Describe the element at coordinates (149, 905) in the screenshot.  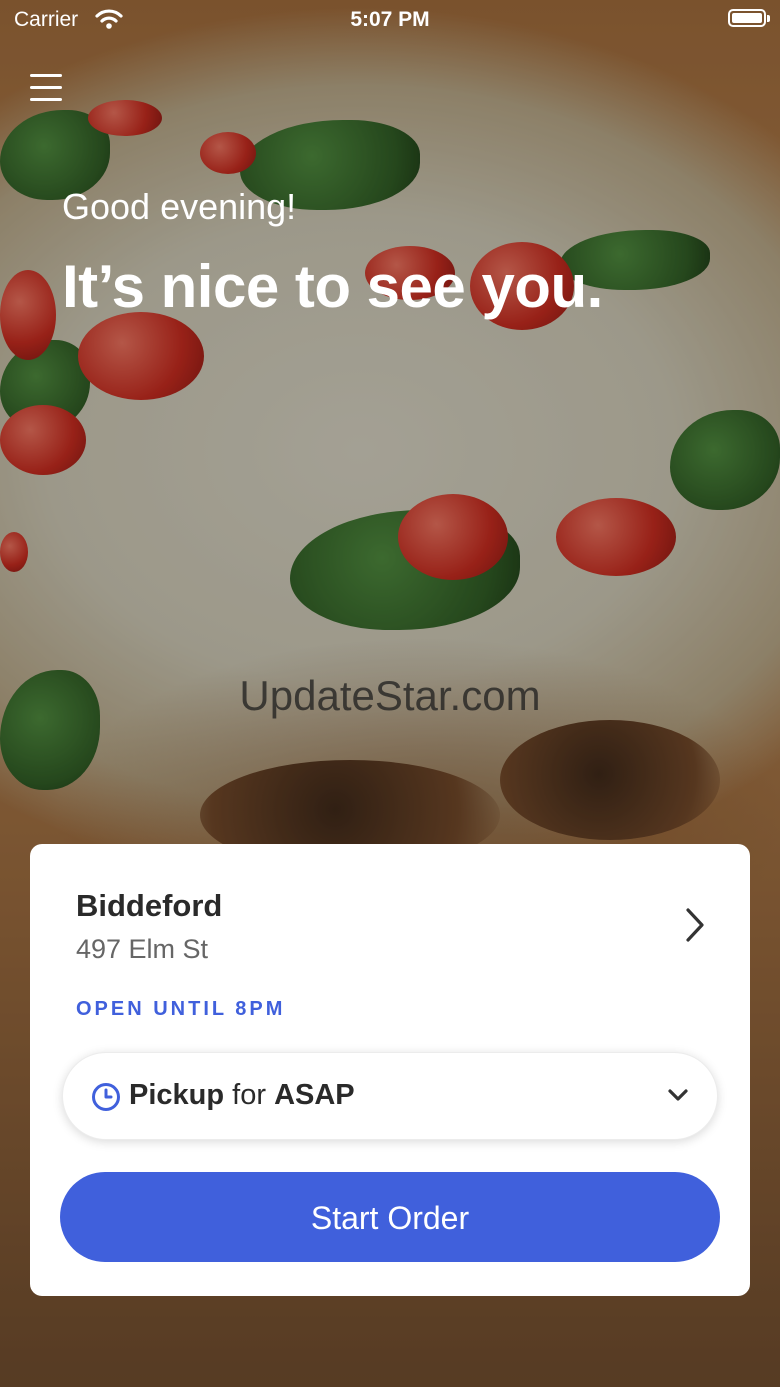
I see `store-name: Biddeford` at that location.